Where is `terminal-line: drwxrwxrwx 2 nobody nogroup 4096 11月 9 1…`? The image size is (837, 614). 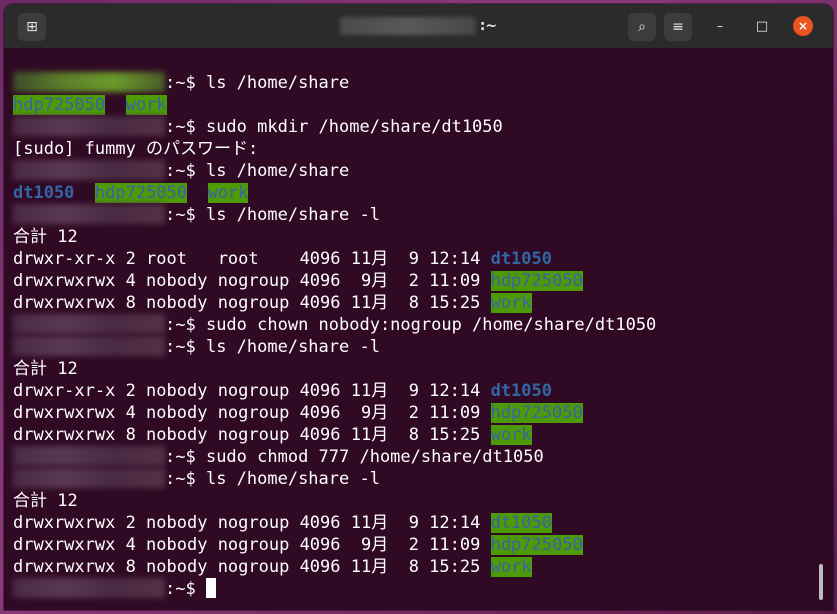 terminal-line: drwxrwxrwx 2 nobody nogroup 4096 11月 9 1… is located at coordinates (282, 523).